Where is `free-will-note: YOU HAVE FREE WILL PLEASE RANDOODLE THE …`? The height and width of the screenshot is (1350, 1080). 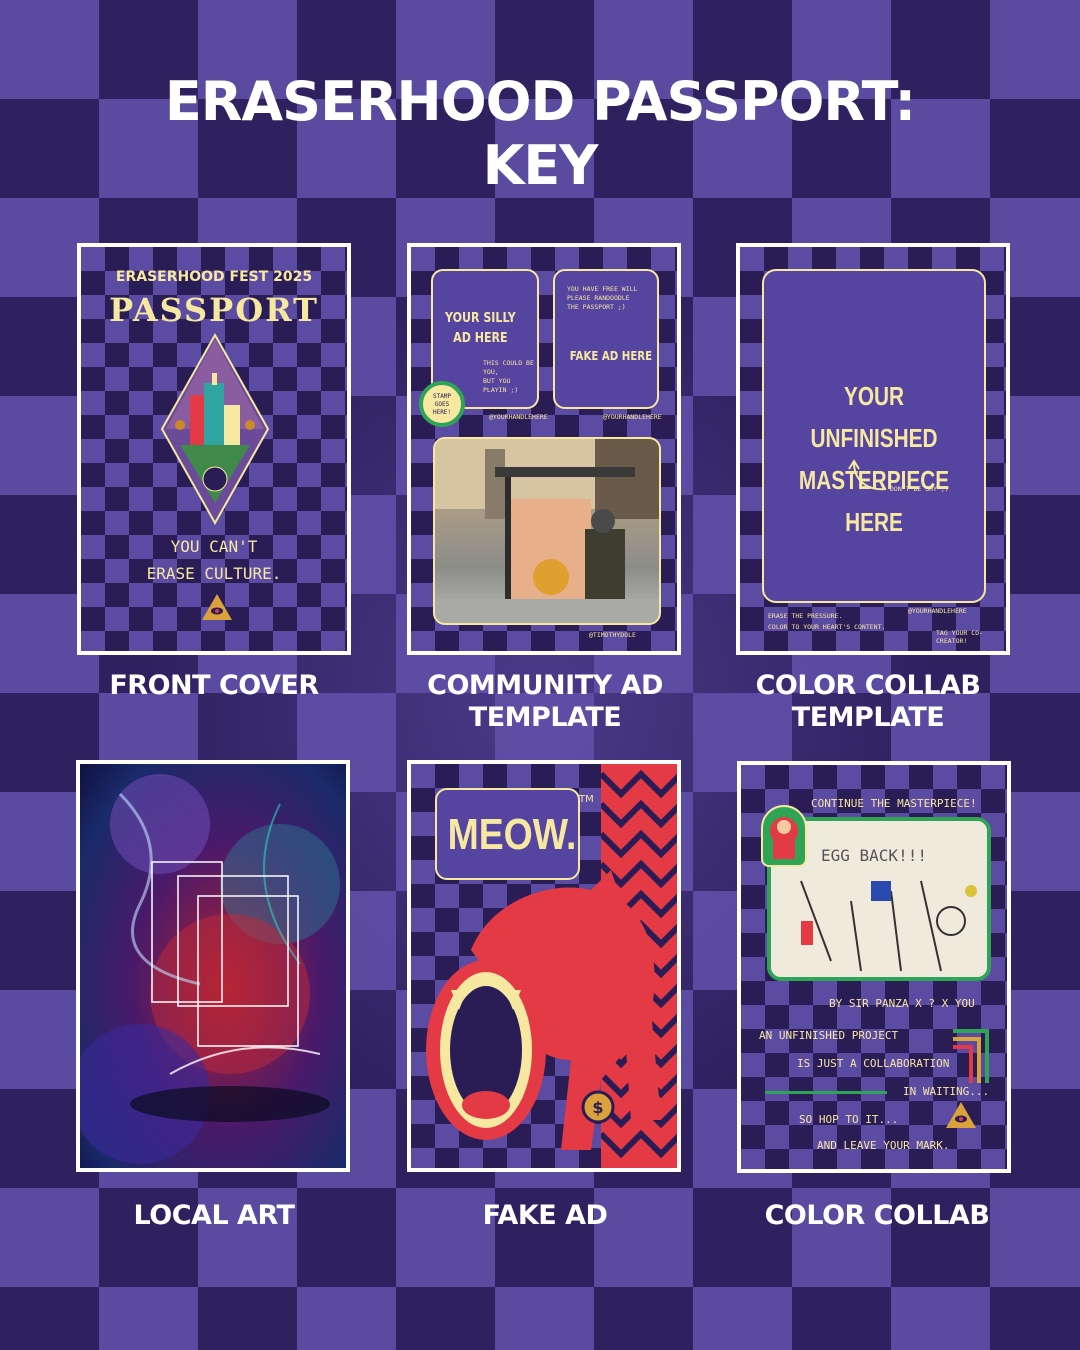 free-will-note: YOU HAVE FREE WILL PLEASE RANDOODLE THE … is located at coordinates (602, 298).